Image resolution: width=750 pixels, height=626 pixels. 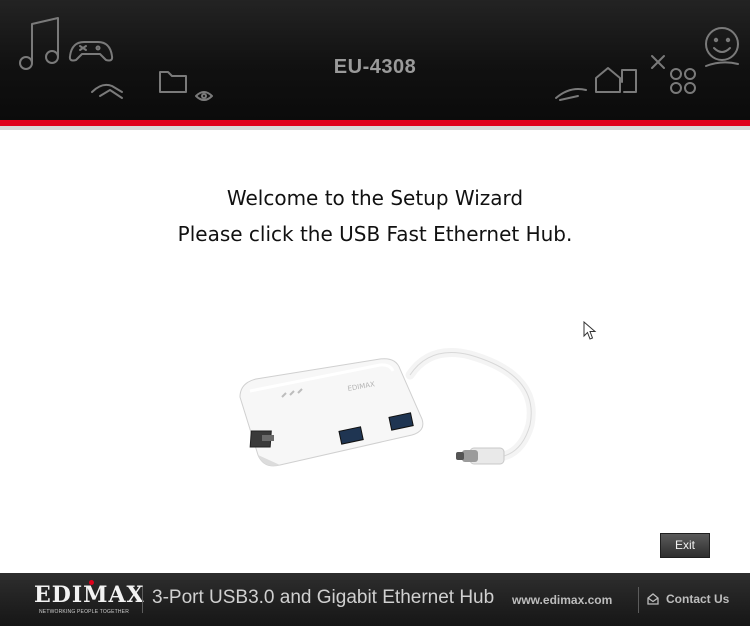 I want to click on contact-us-link: Contact Us, so click(x=687, y=599).